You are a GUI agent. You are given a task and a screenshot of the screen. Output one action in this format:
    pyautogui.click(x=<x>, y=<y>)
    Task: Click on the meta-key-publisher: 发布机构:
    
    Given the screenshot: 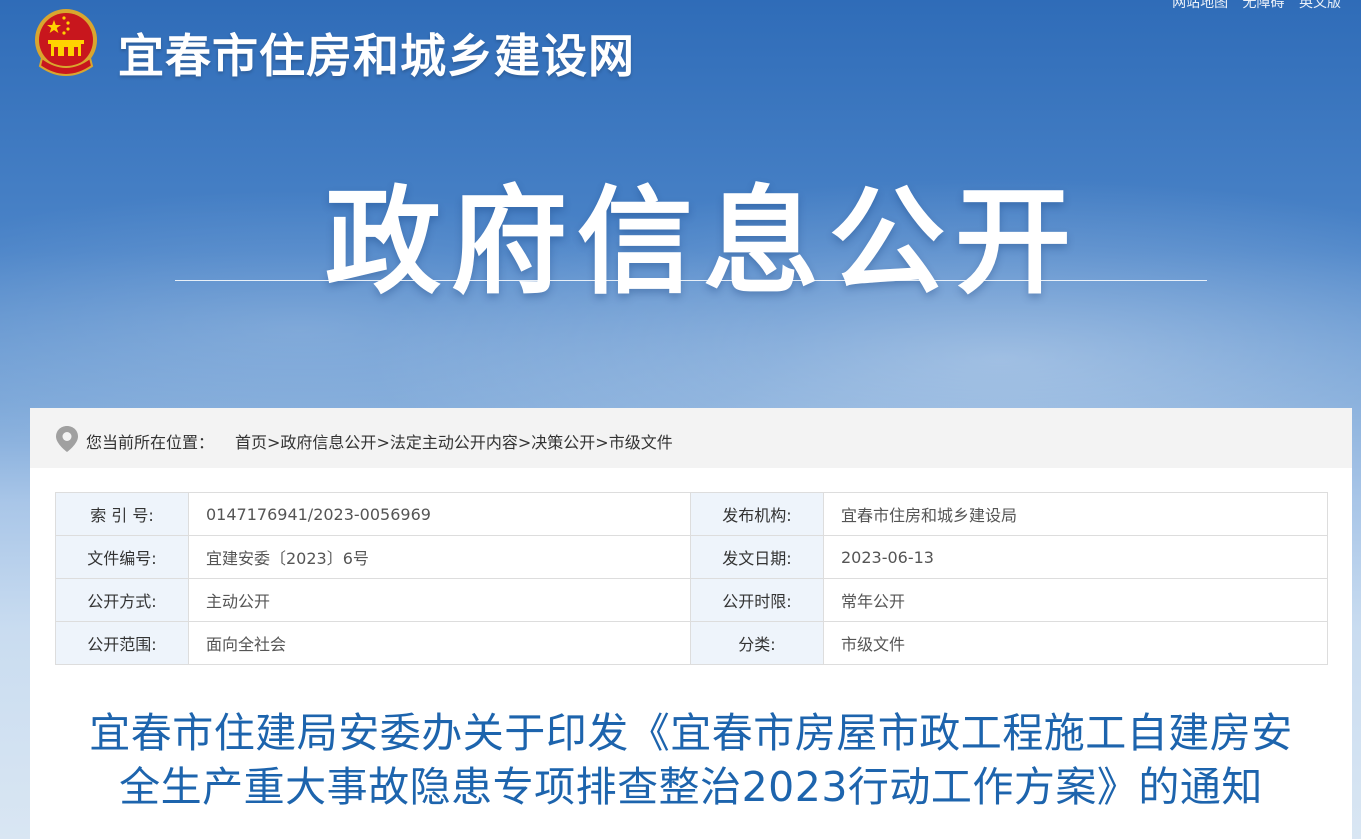 What is the action you would take?
    pyautogui.click(x=757, y=514)
    